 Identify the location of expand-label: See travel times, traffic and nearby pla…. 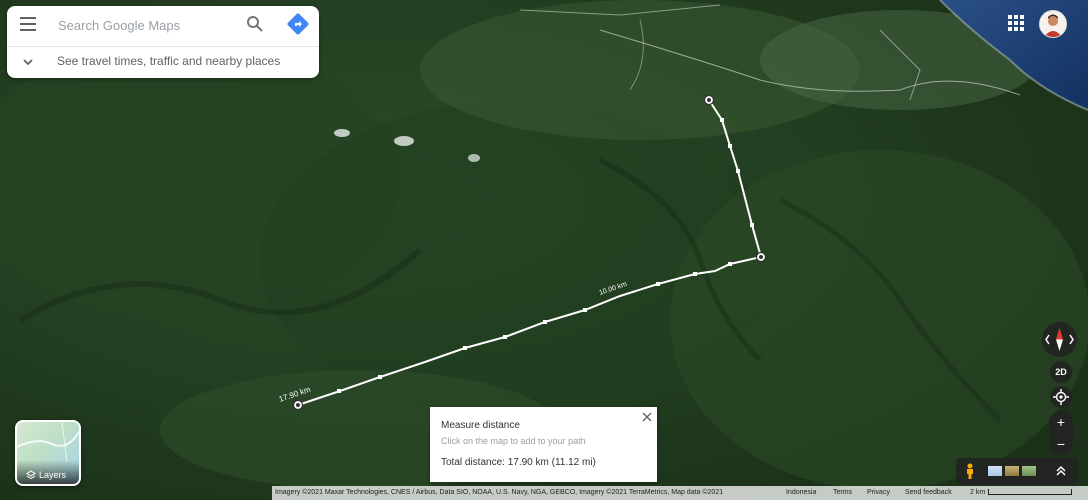
(169, 61).